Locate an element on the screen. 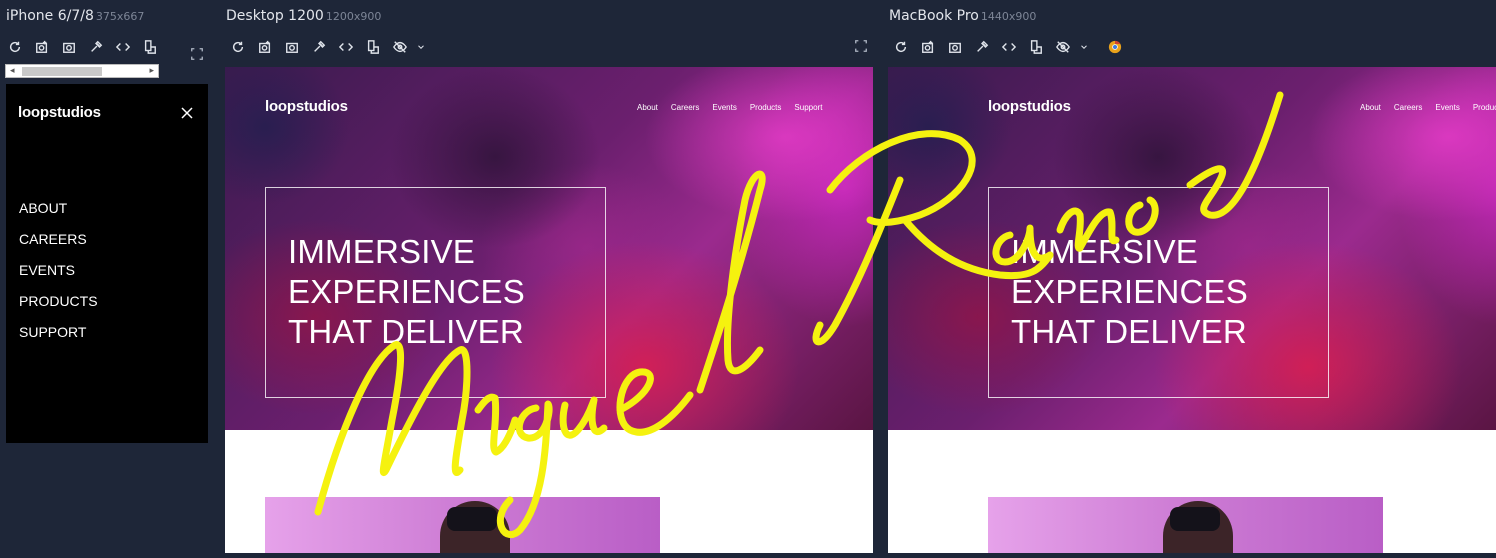 The height and width of the screenshot is (558, 1496). mobile-nav-about: ABOUT is located at coordinates (43, 208).